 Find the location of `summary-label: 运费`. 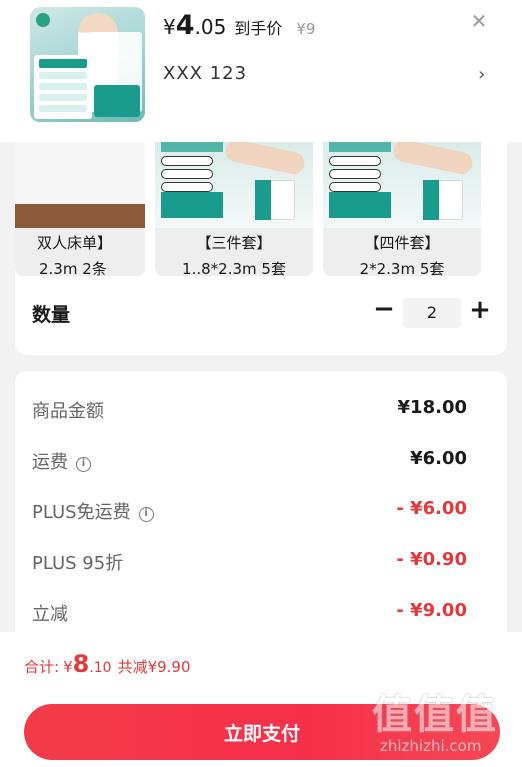

summary-label: 运费 is located at coordinates (50, 462).